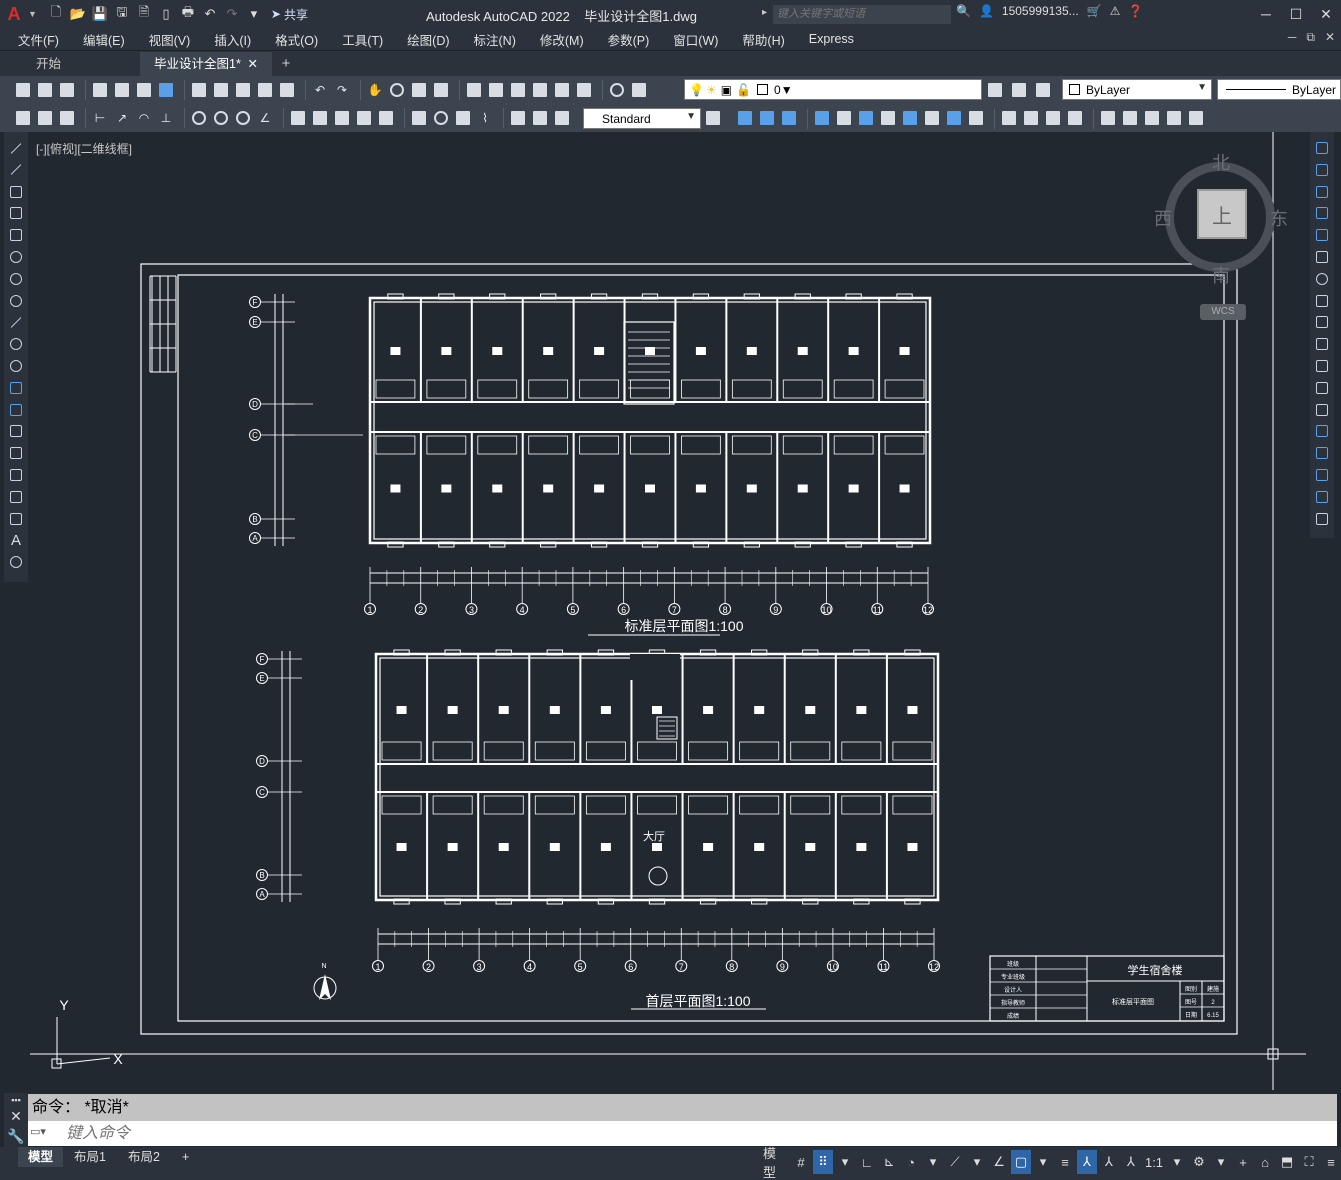 This screenshot has width=1341, height=1180. Describe the element at coordinates (298, 118) in the screenshot. I see `quick-dimension-icon` at that location.